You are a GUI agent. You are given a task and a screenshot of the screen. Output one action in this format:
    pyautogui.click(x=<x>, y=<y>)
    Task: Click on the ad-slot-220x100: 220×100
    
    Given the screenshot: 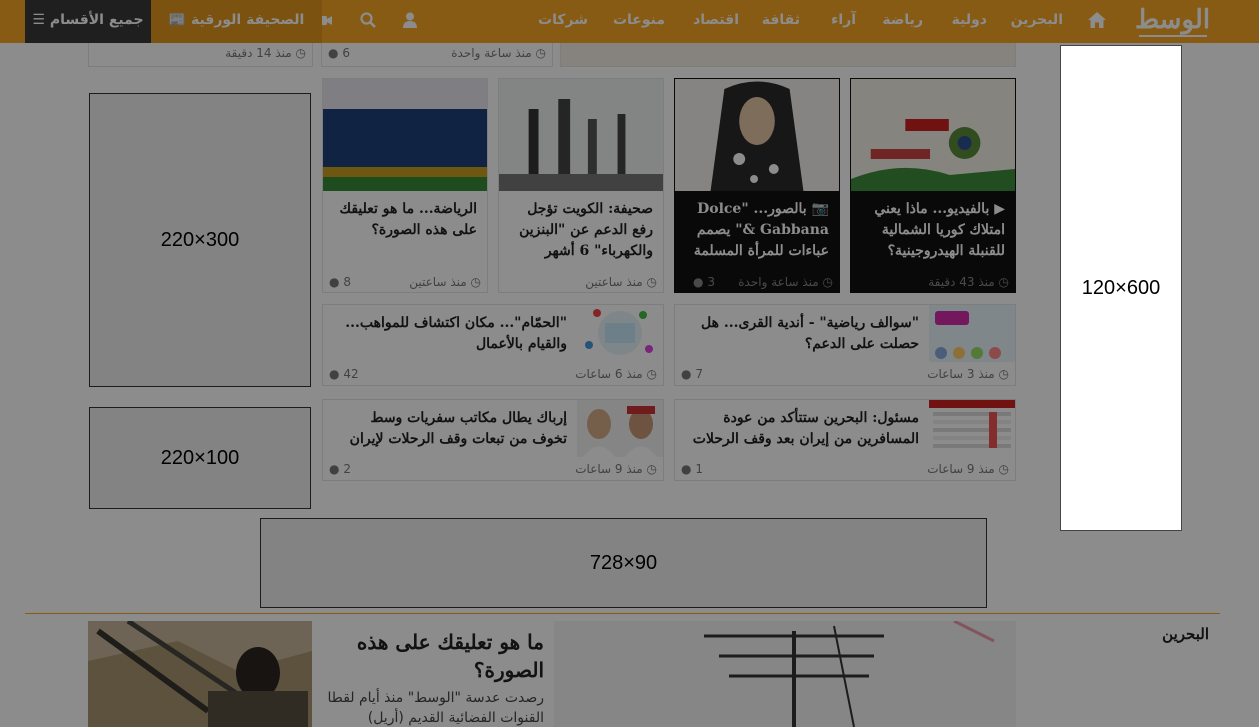 What is the action you would take?
    pyautogui.click(x=200, y=458)
    